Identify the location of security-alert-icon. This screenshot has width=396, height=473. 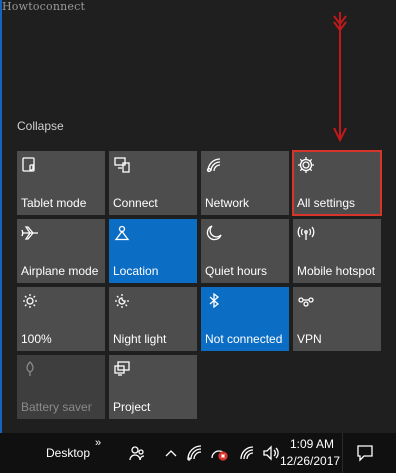
(219, 453).